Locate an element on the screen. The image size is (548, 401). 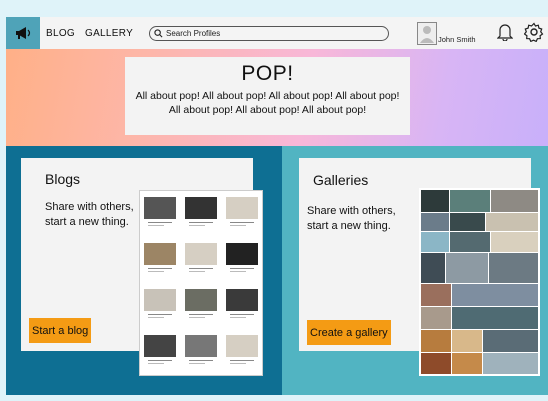
hero-title: POP! is located at coordinates (267, 73).